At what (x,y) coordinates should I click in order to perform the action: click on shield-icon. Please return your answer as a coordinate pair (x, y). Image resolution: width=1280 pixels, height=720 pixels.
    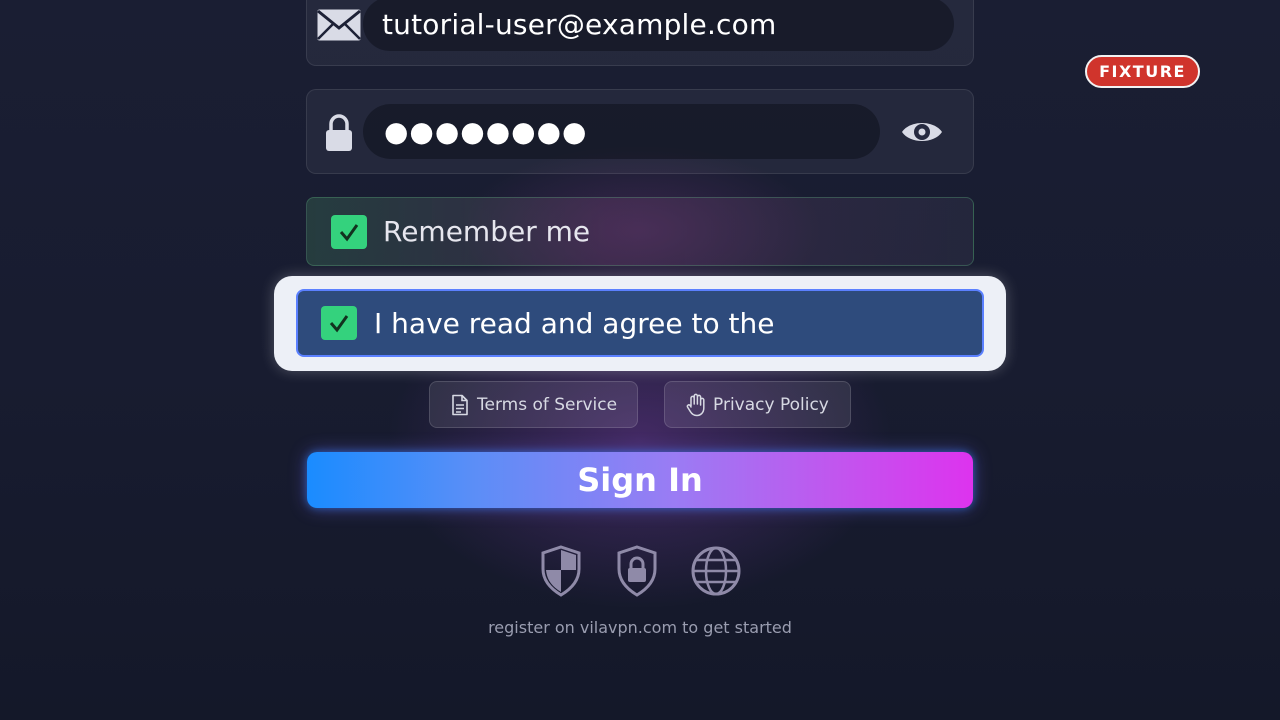
    Looking at the image, I should click on (561, 571).